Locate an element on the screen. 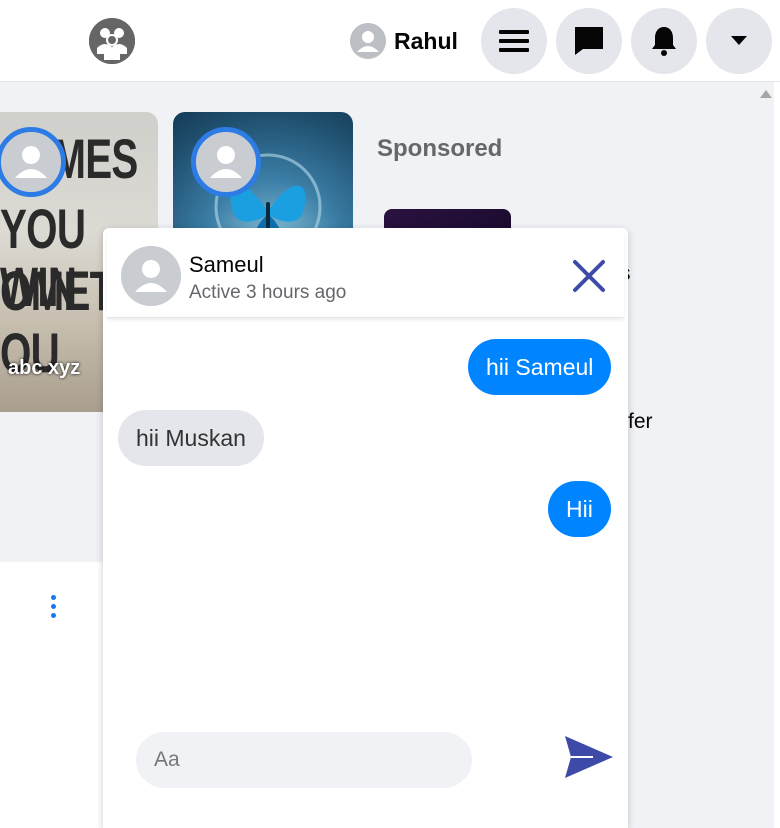 The height and width of the screenshot is (828, 780). bell-icon is located at coordinates (664, 41).